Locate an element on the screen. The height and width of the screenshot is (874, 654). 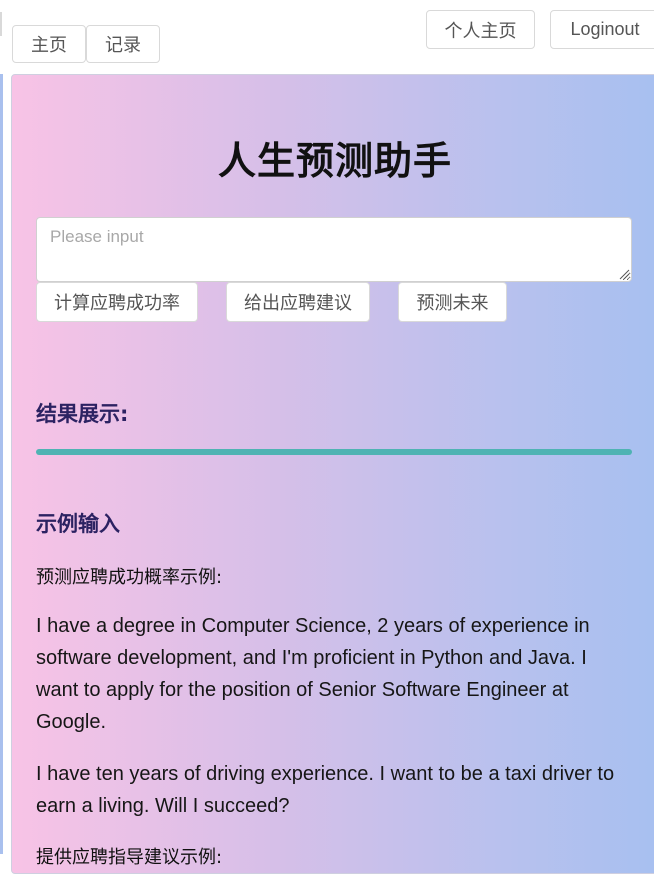
top-nav-bar: 主页 记录 个人主页 Loginout is located at coordinates (327, 37).